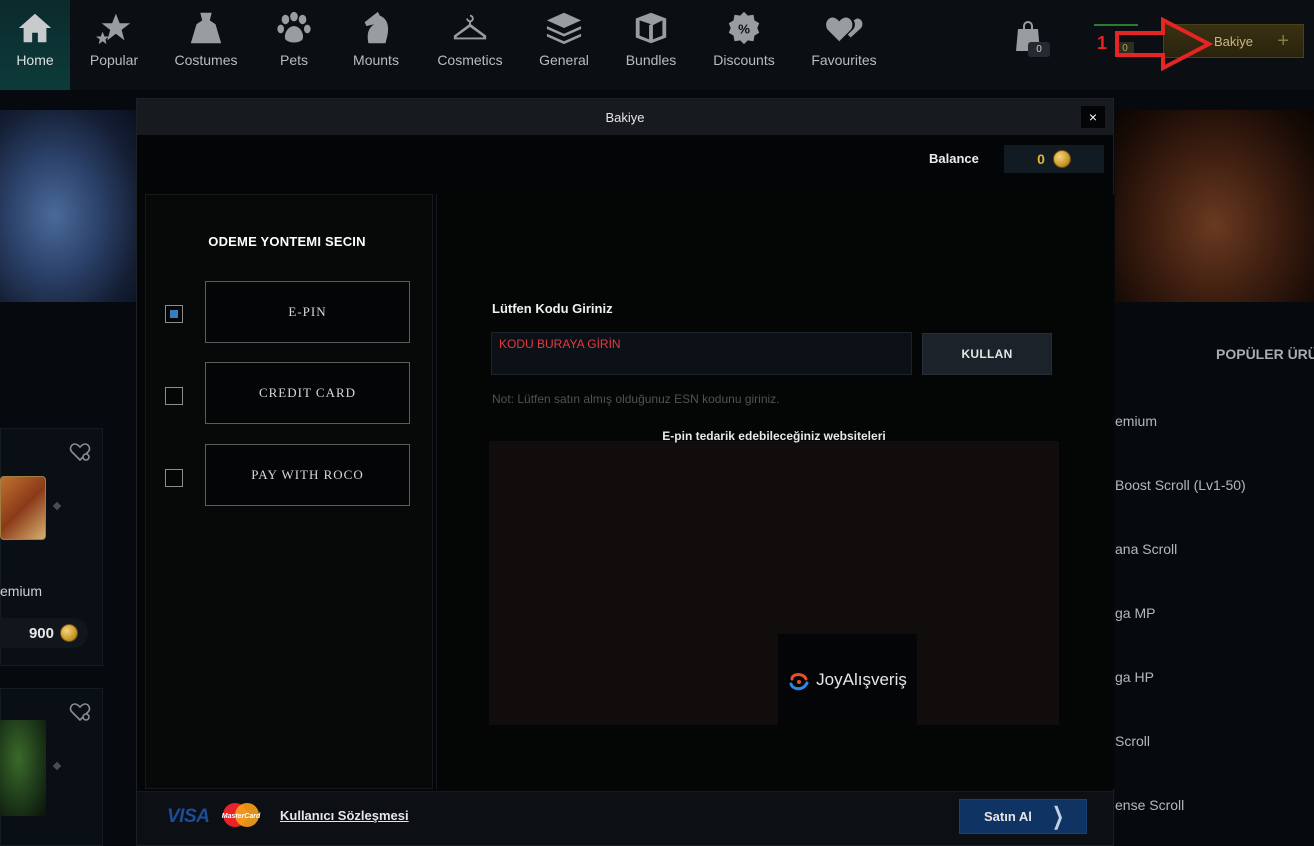 This screenshot has width=1314, height=846. I want to click on stars-icon, so click(113, 29).